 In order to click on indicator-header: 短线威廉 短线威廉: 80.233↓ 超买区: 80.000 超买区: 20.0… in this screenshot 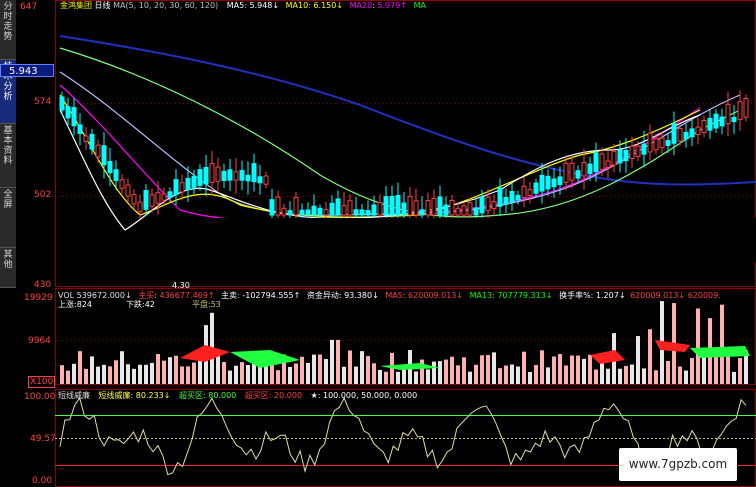, I will do `click(237, 396)`.